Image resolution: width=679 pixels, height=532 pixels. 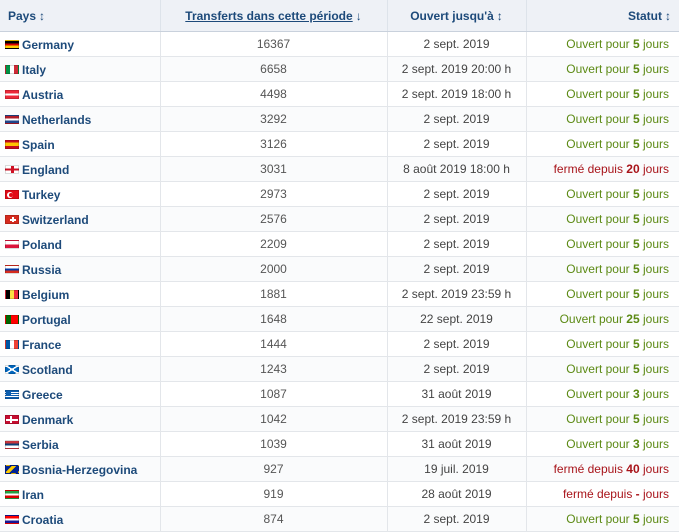 I want to click on country-link: Poland, so click(x=42, y=244).